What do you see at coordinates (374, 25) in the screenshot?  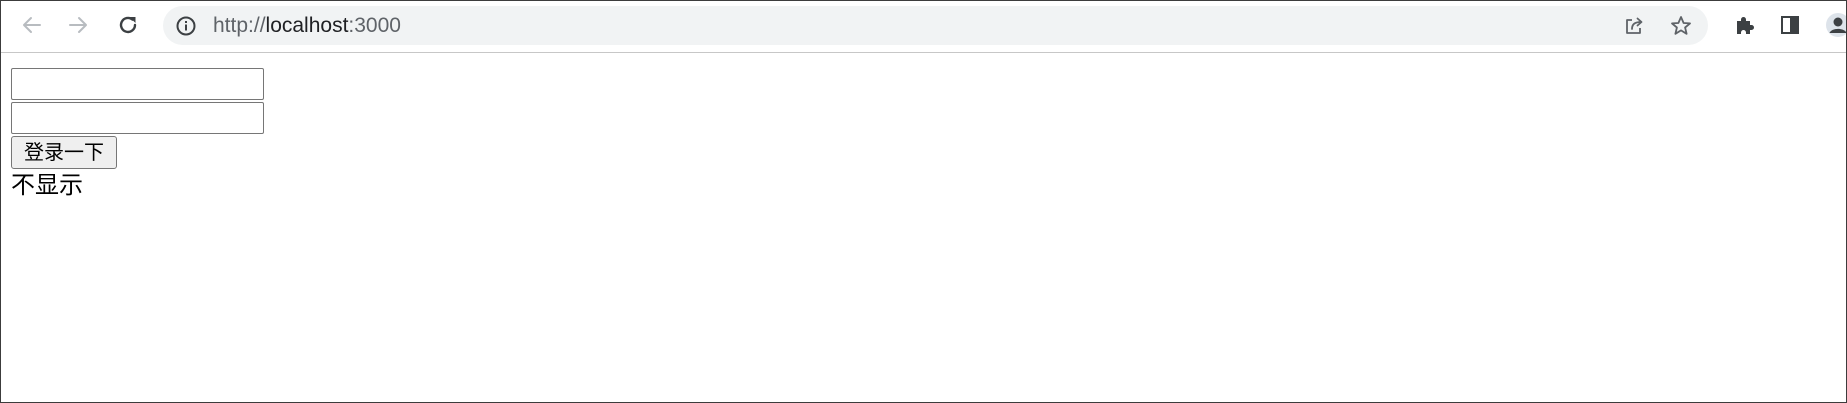 I see `url-port: :3000` at bounding box center [374, 25].